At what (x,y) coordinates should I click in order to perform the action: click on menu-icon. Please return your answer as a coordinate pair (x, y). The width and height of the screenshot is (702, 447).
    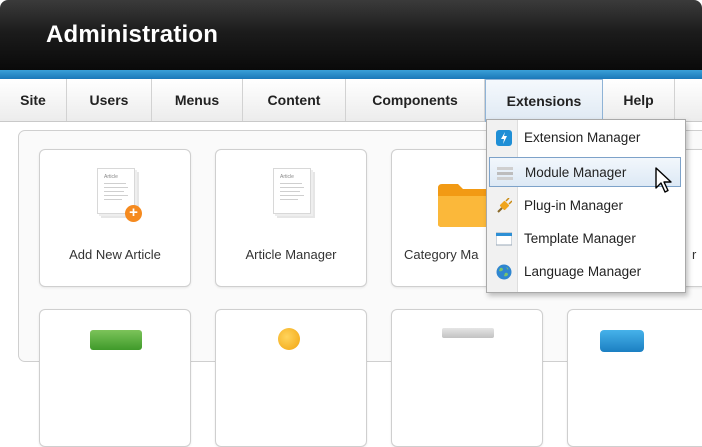
    Looking at the image, I should click on (468, 333).